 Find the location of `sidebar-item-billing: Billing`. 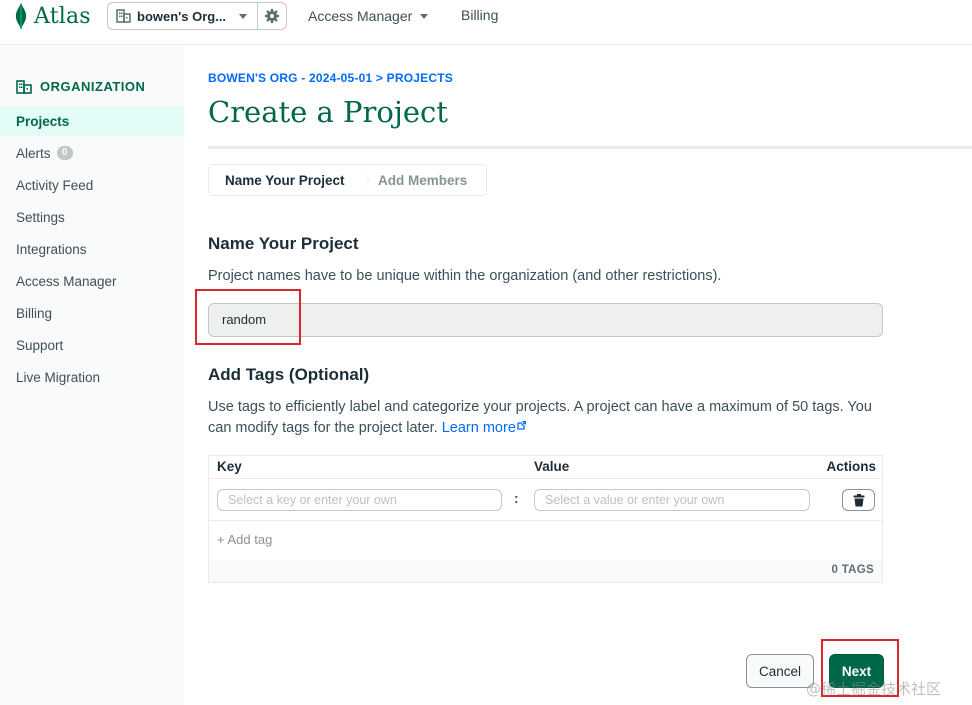

sidebar-item-billing: Billing is located at coordinates (92, 313).